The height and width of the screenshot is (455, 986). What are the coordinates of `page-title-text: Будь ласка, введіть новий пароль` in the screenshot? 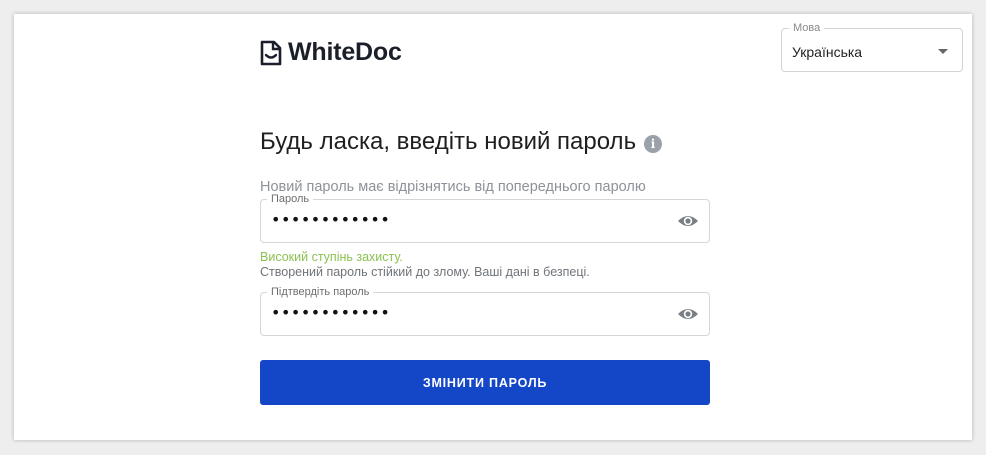 It's located at (448, 141).